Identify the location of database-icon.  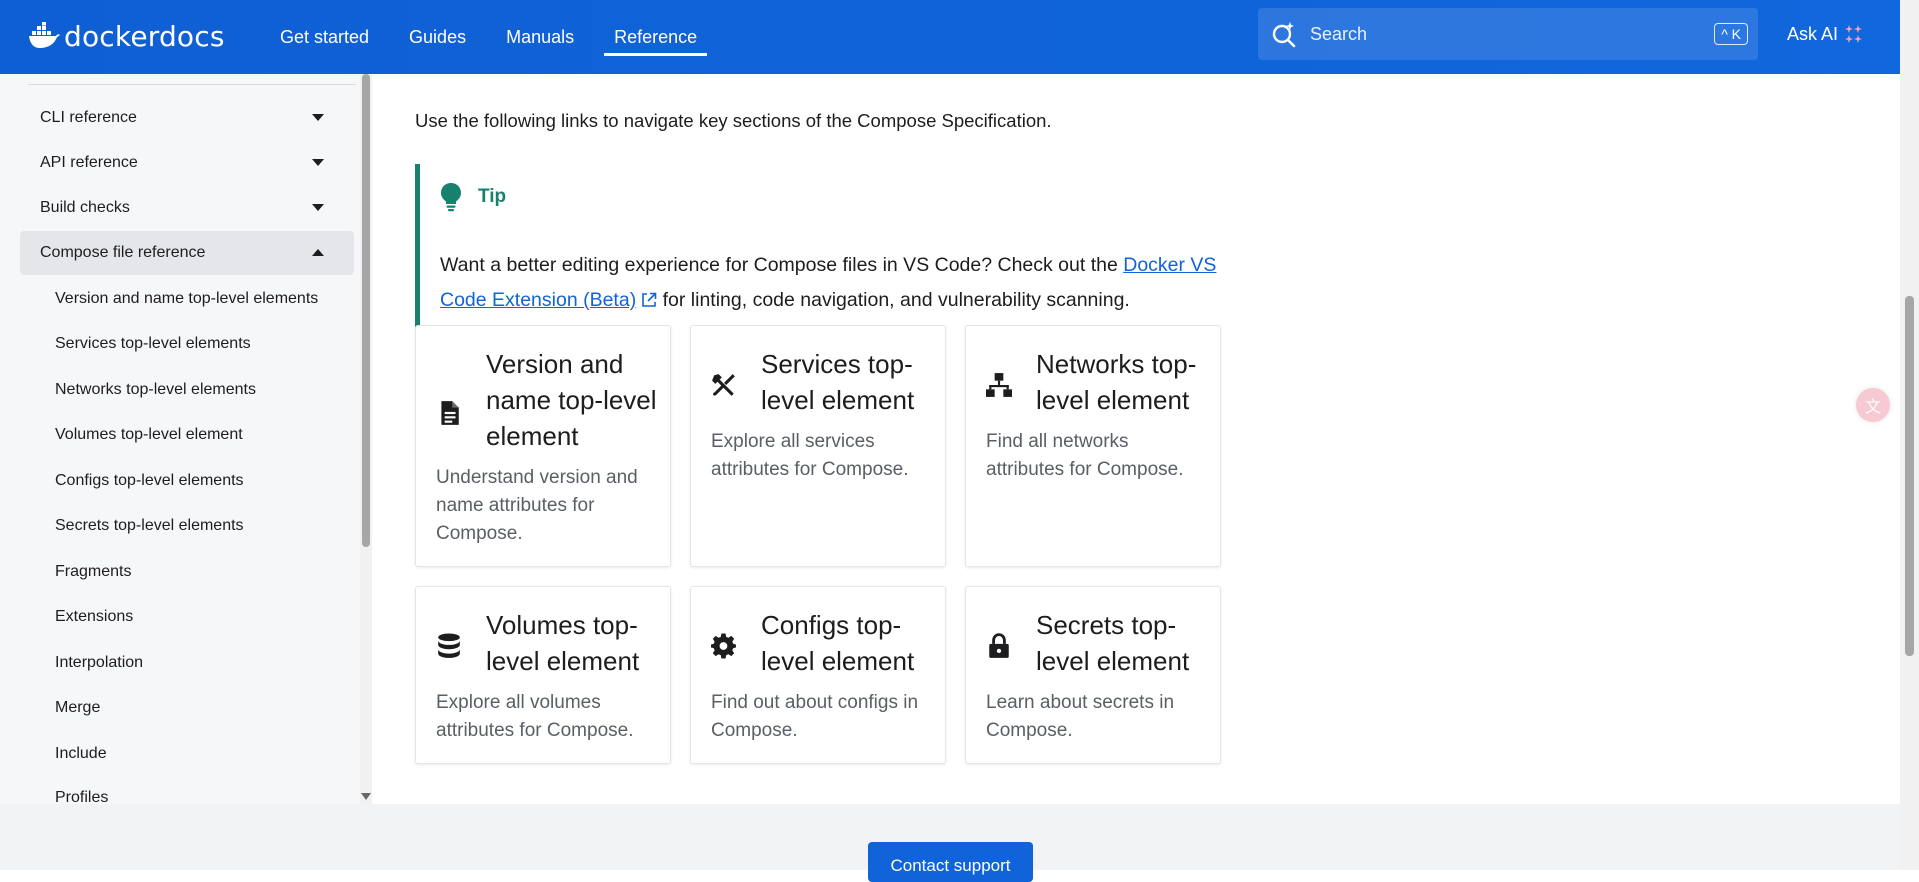
(449, 645).